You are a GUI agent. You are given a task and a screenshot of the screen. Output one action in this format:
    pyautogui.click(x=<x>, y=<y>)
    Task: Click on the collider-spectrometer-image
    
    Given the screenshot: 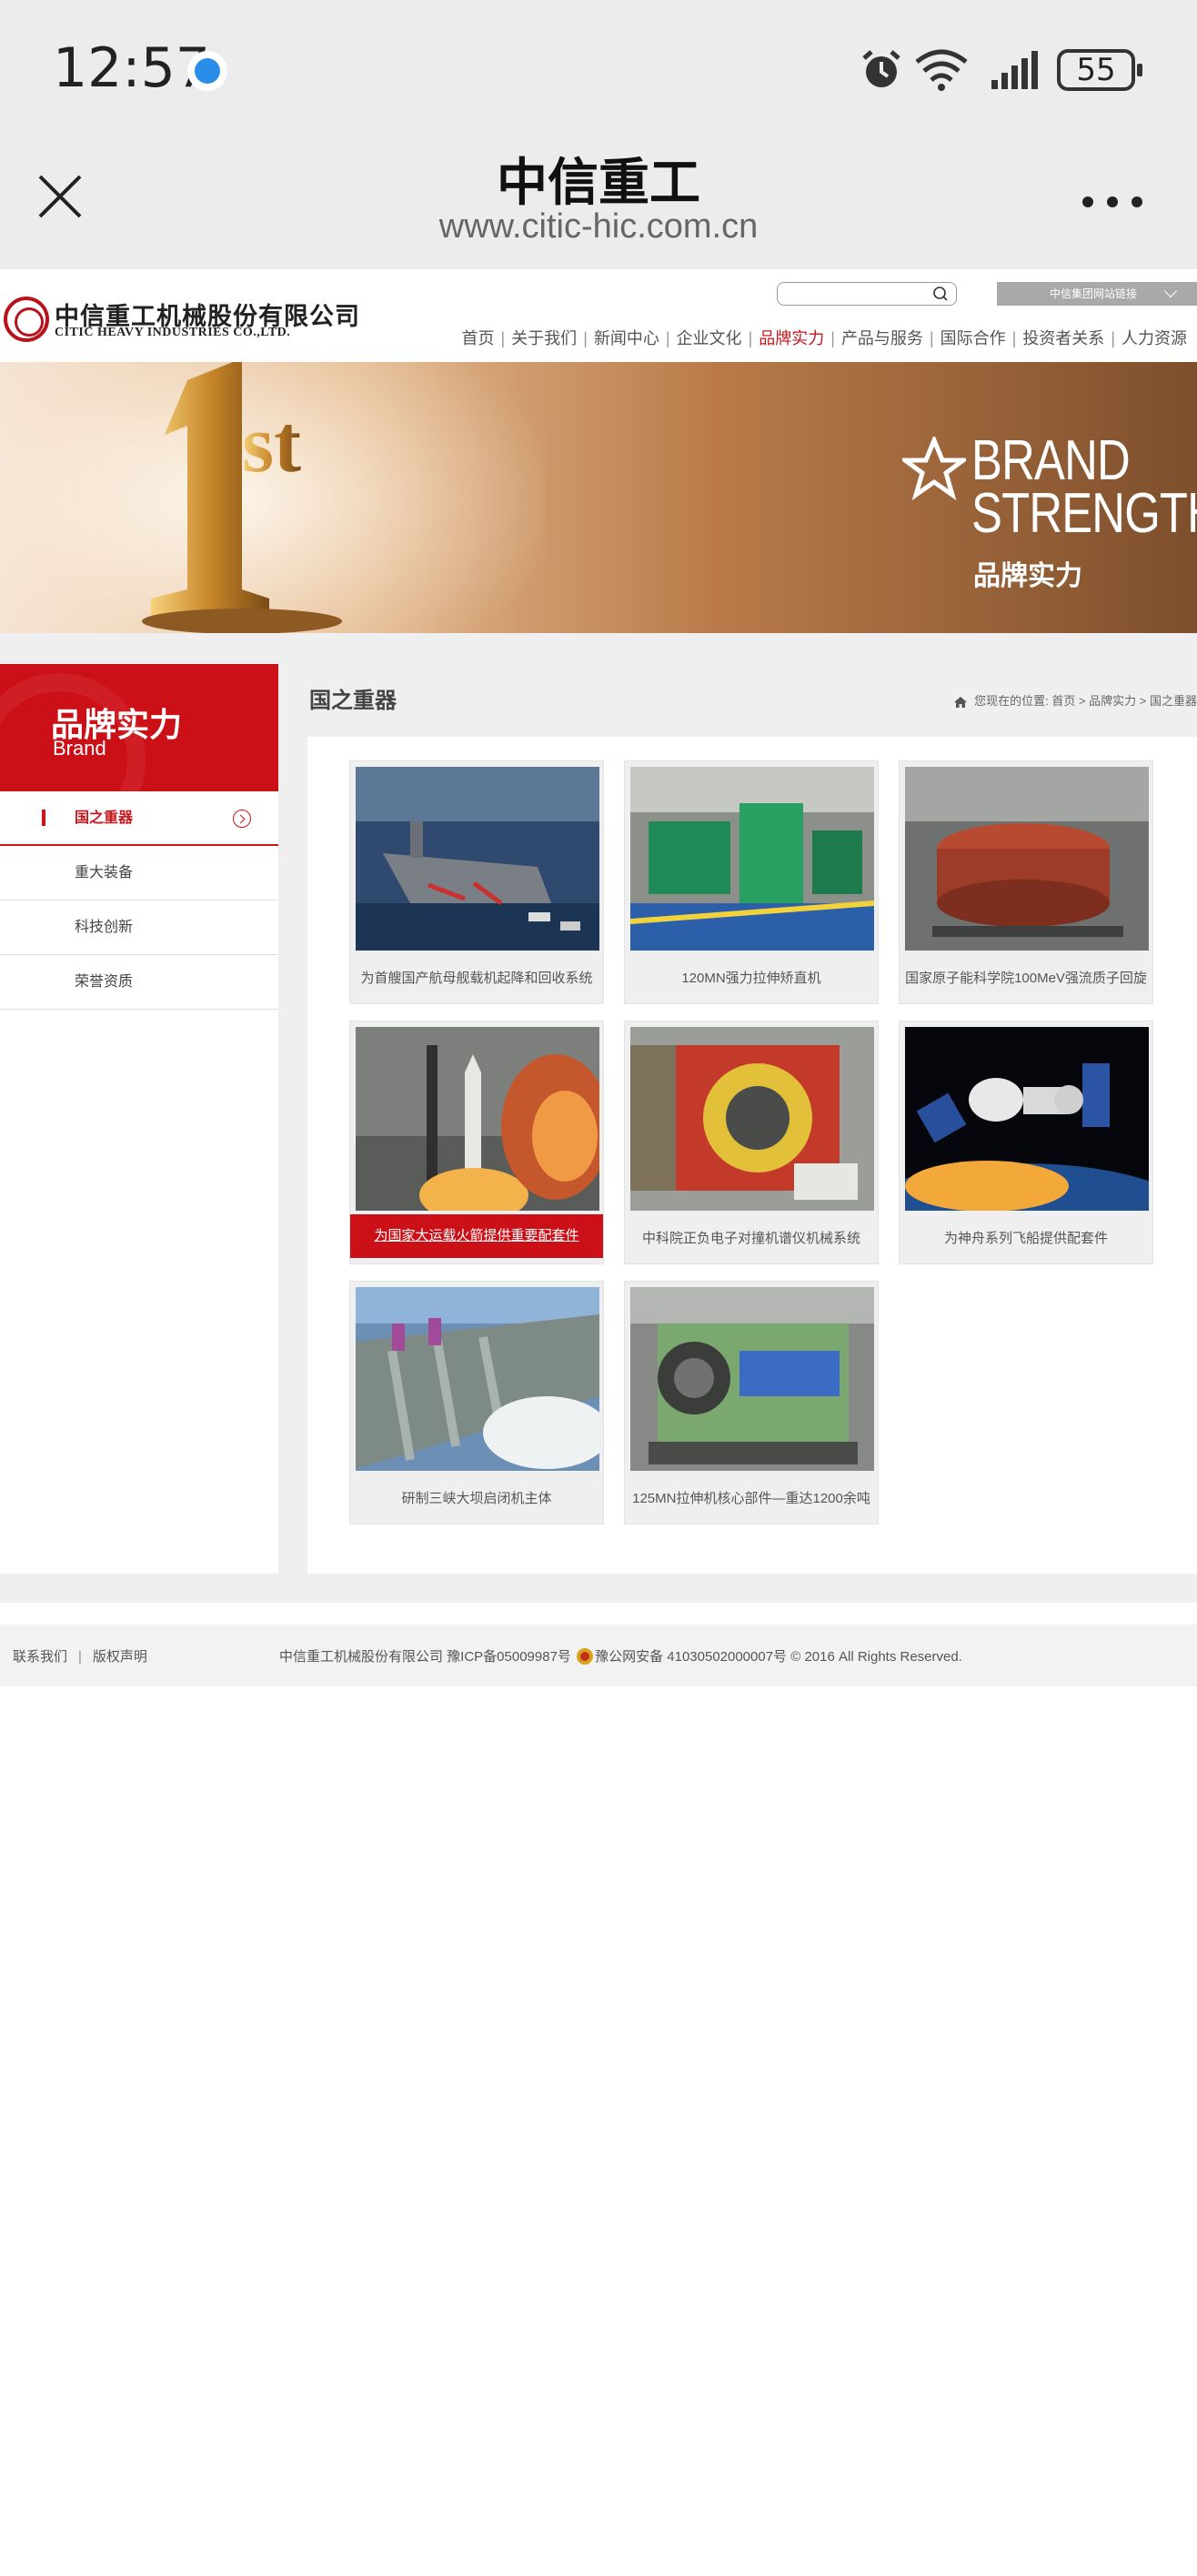 What is the action you would take?
    pyautogui.click(x=752, y=1119)
    